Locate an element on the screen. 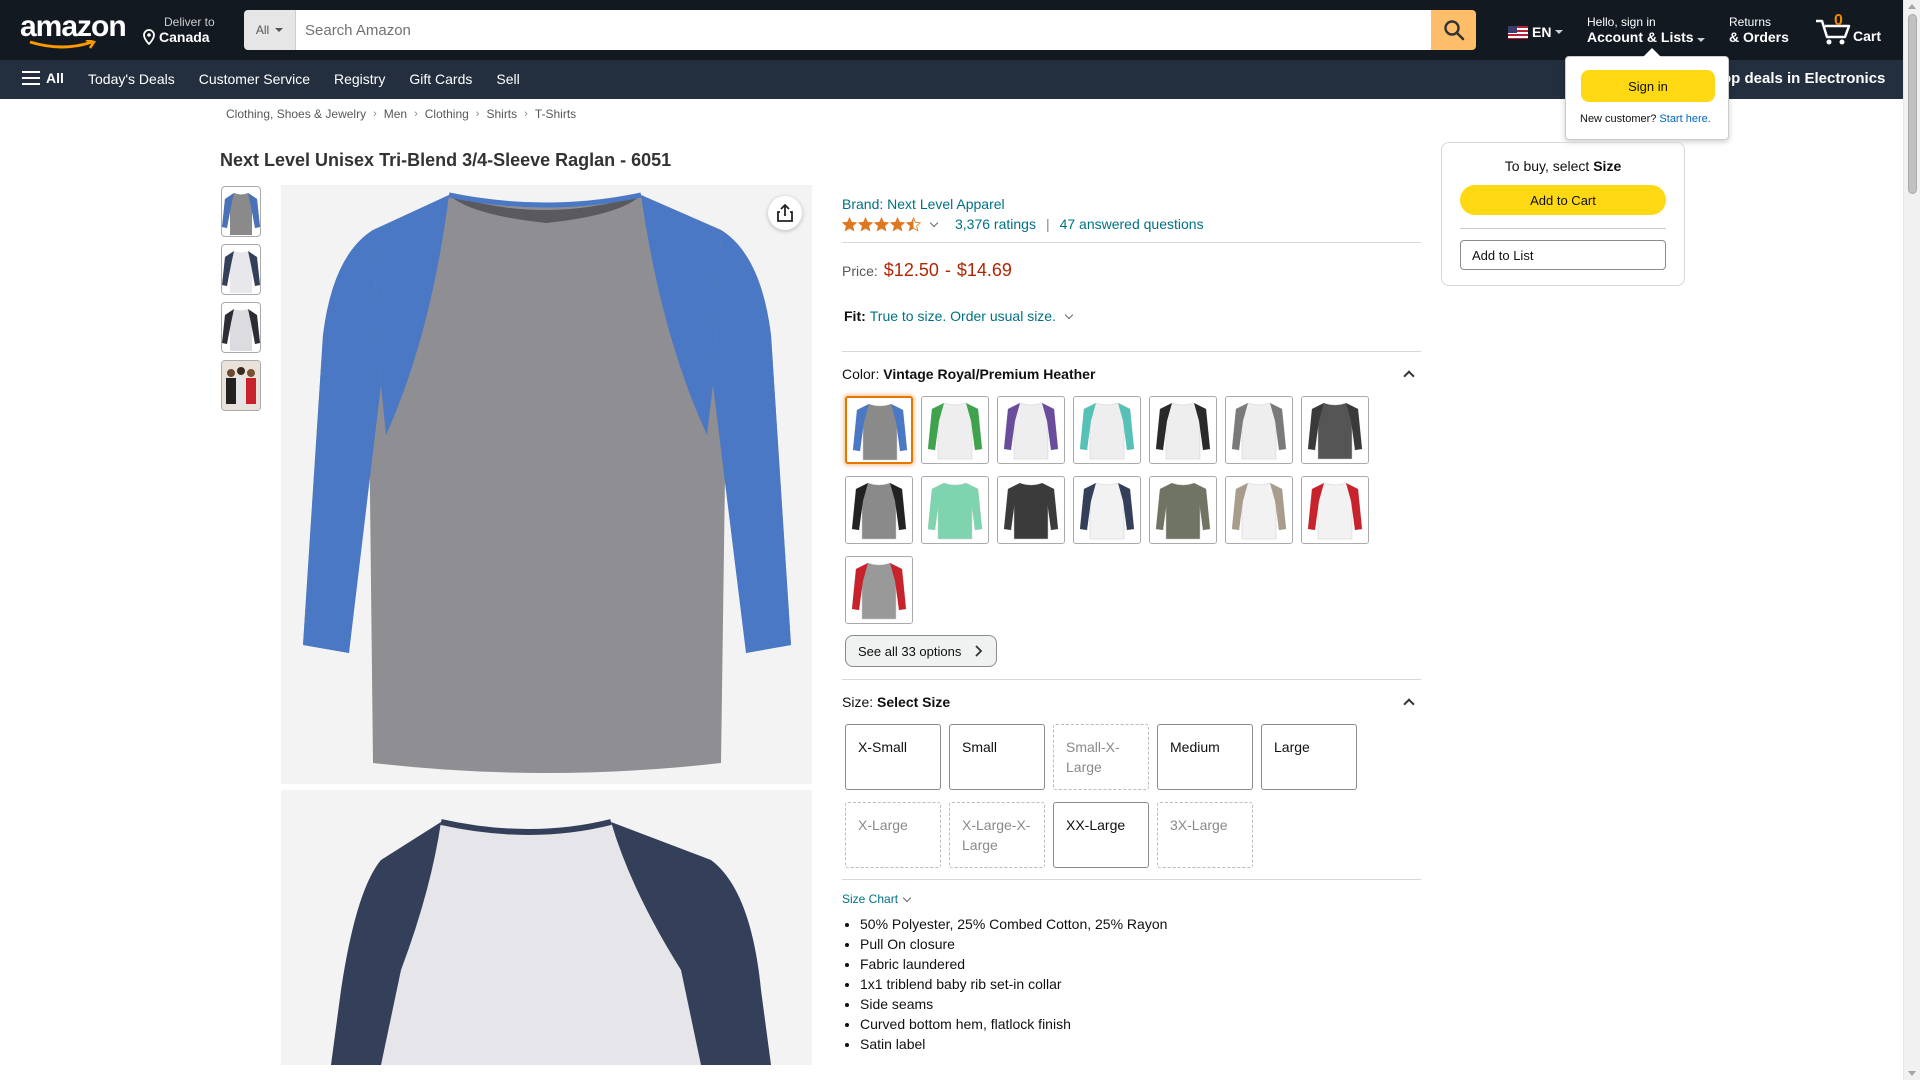 This screenshot has width=1920, height=1080. fit-row: Fit: True to size. Order usual size. is located at coordinates (959, 316).